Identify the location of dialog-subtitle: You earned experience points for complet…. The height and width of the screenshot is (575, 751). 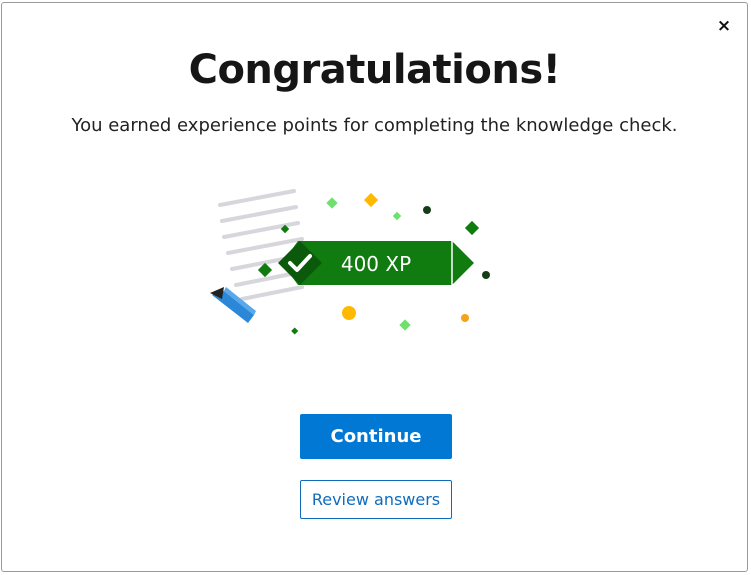
(374, 125).